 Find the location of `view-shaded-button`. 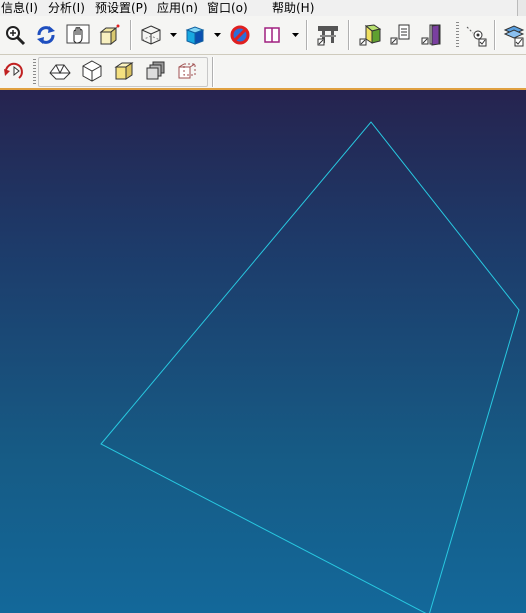

view-shaded-button is located at coordinates (60, 71).